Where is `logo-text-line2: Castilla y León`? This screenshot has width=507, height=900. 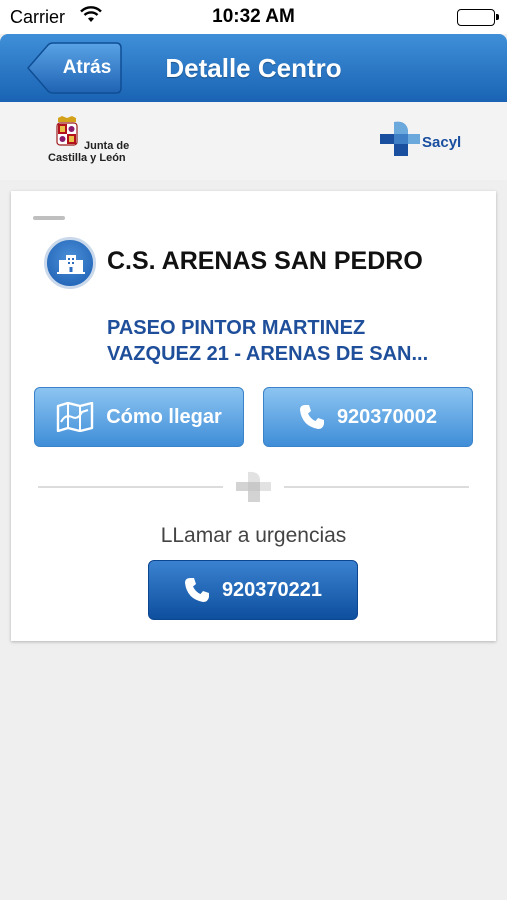
logo-text-line2: Castilla y León is located at coordinates (87, 158).